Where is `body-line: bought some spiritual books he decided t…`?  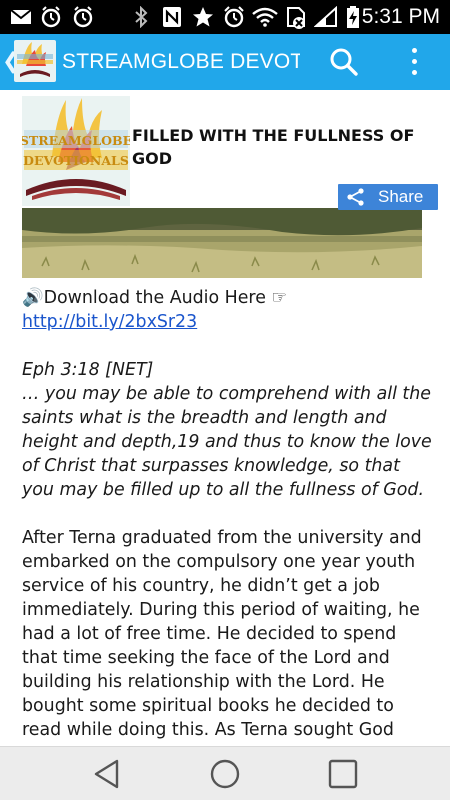 body-line: bought some spiritual books he decided t… is located at coordinates (208, 706).